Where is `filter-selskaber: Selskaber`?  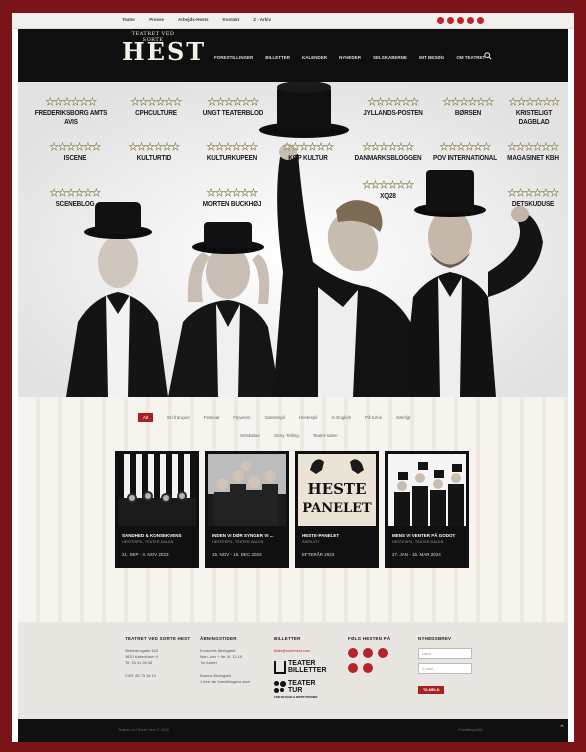
filter-selskaber: Selskaber is located at coordinates (250, 435).